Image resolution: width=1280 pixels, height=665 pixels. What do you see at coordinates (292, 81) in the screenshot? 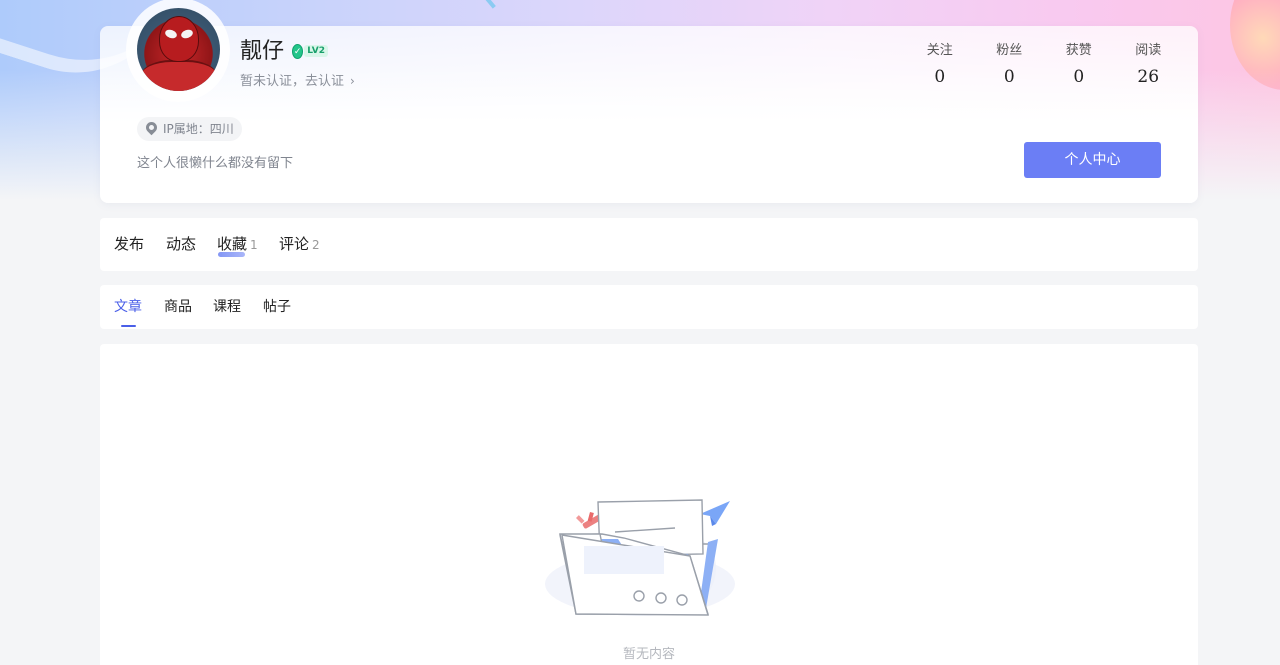
I see `verify-text: 暂未认证，去认证` at bounding box center [292, 81].